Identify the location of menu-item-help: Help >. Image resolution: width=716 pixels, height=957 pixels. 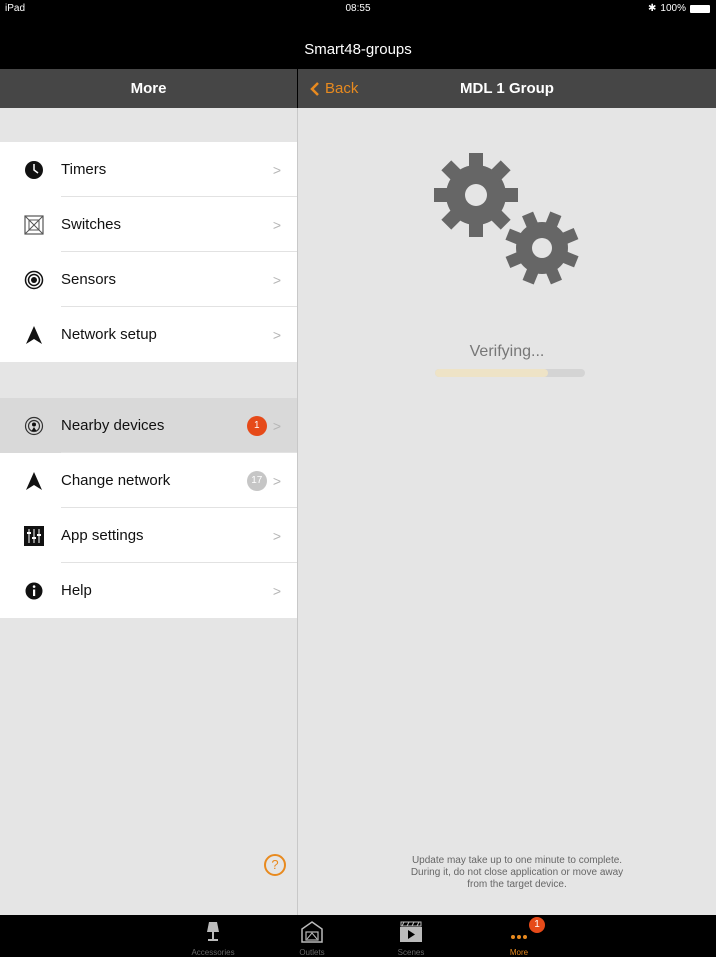
(148, 590).